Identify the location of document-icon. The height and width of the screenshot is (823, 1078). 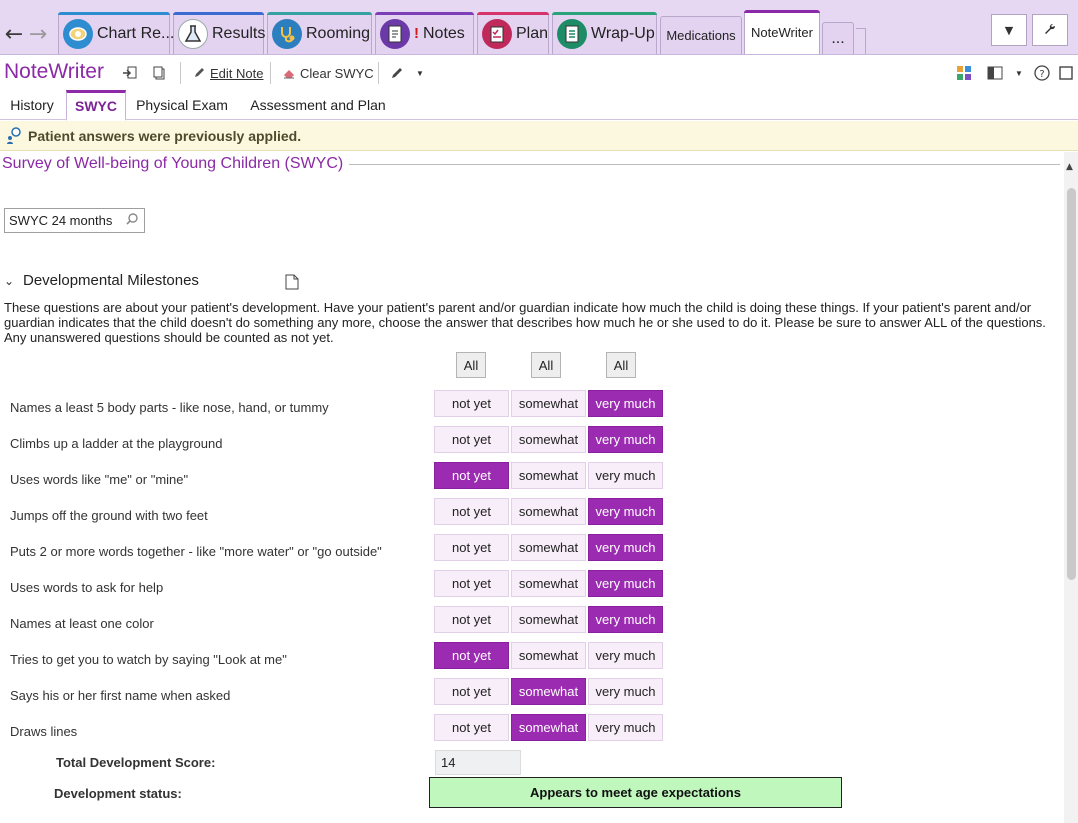
(292, 282).